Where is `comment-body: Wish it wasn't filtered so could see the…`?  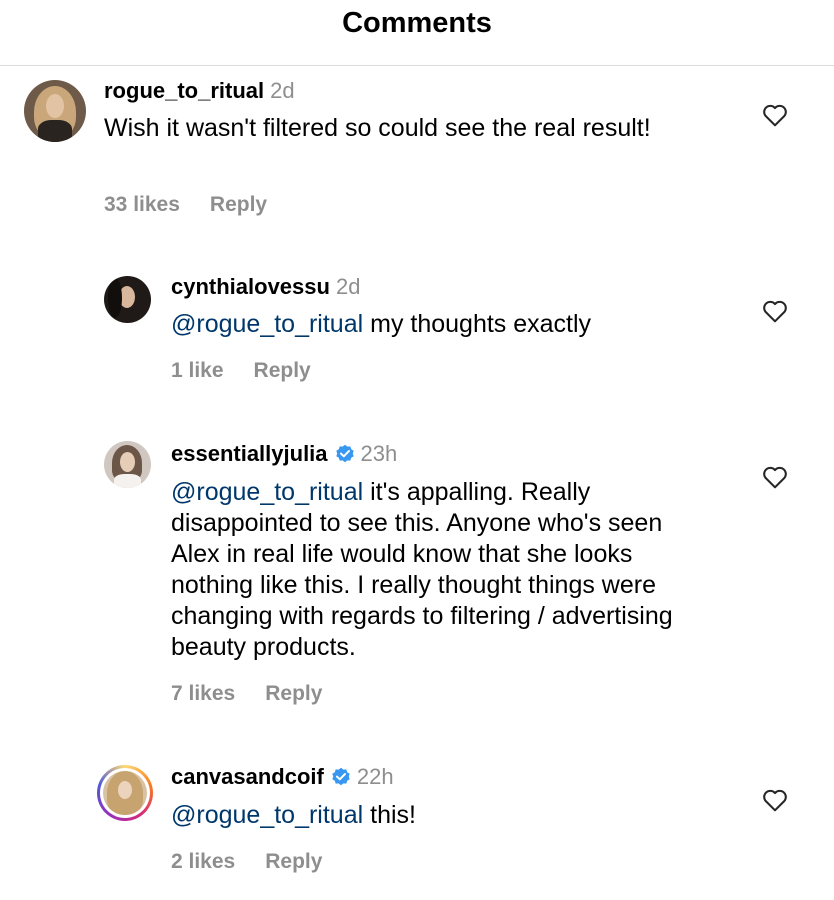
comment-body: Wish it wasn't filtered so could see the… is located at coordinates (377, 128).